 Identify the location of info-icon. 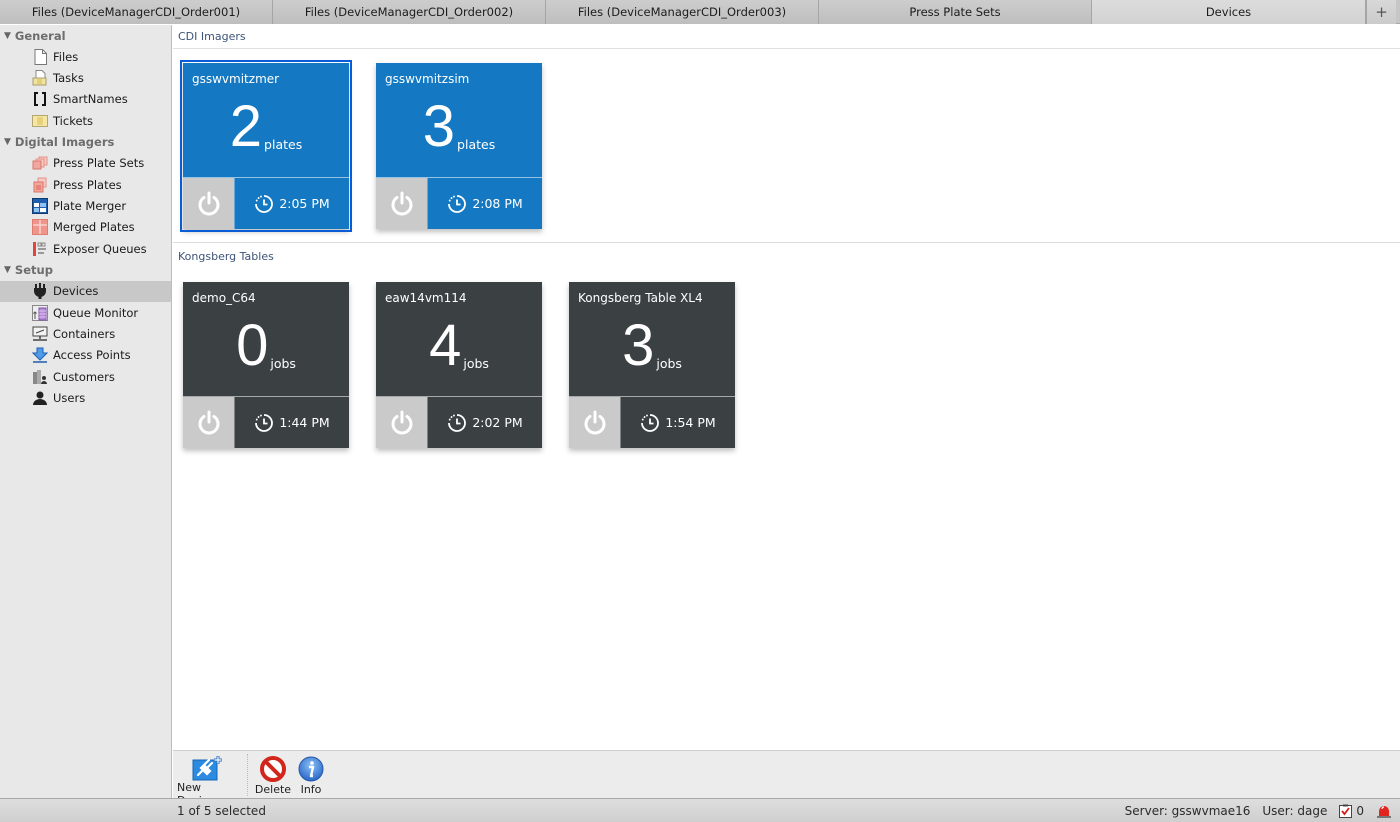
(311, 769).